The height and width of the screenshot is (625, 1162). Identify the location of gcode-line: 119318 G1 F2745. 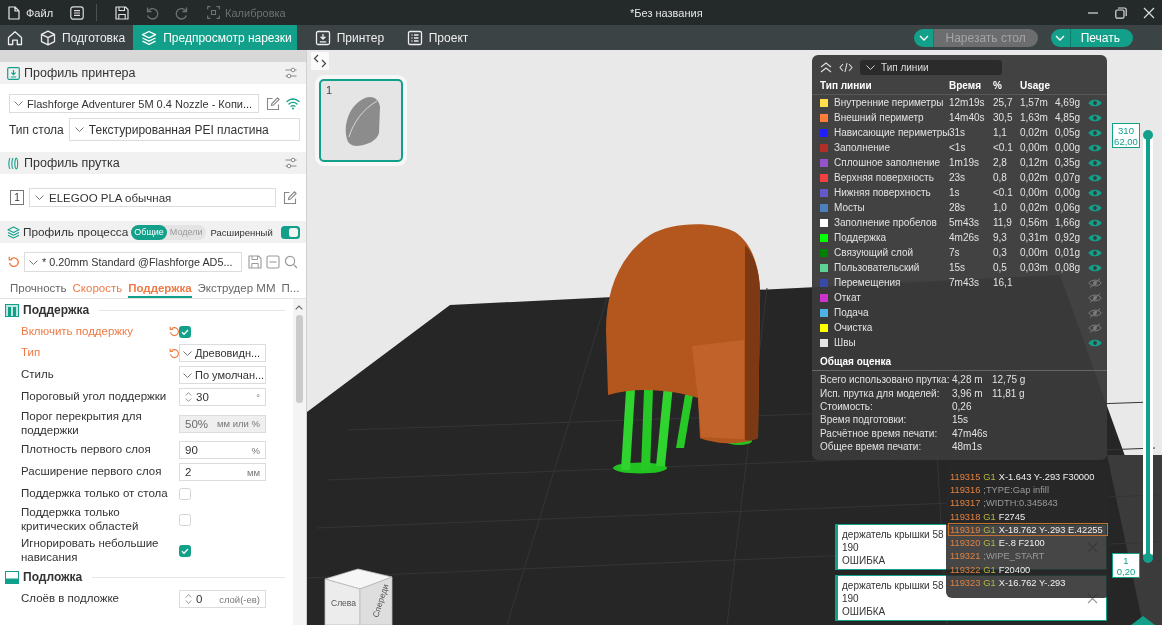
(988, 517).